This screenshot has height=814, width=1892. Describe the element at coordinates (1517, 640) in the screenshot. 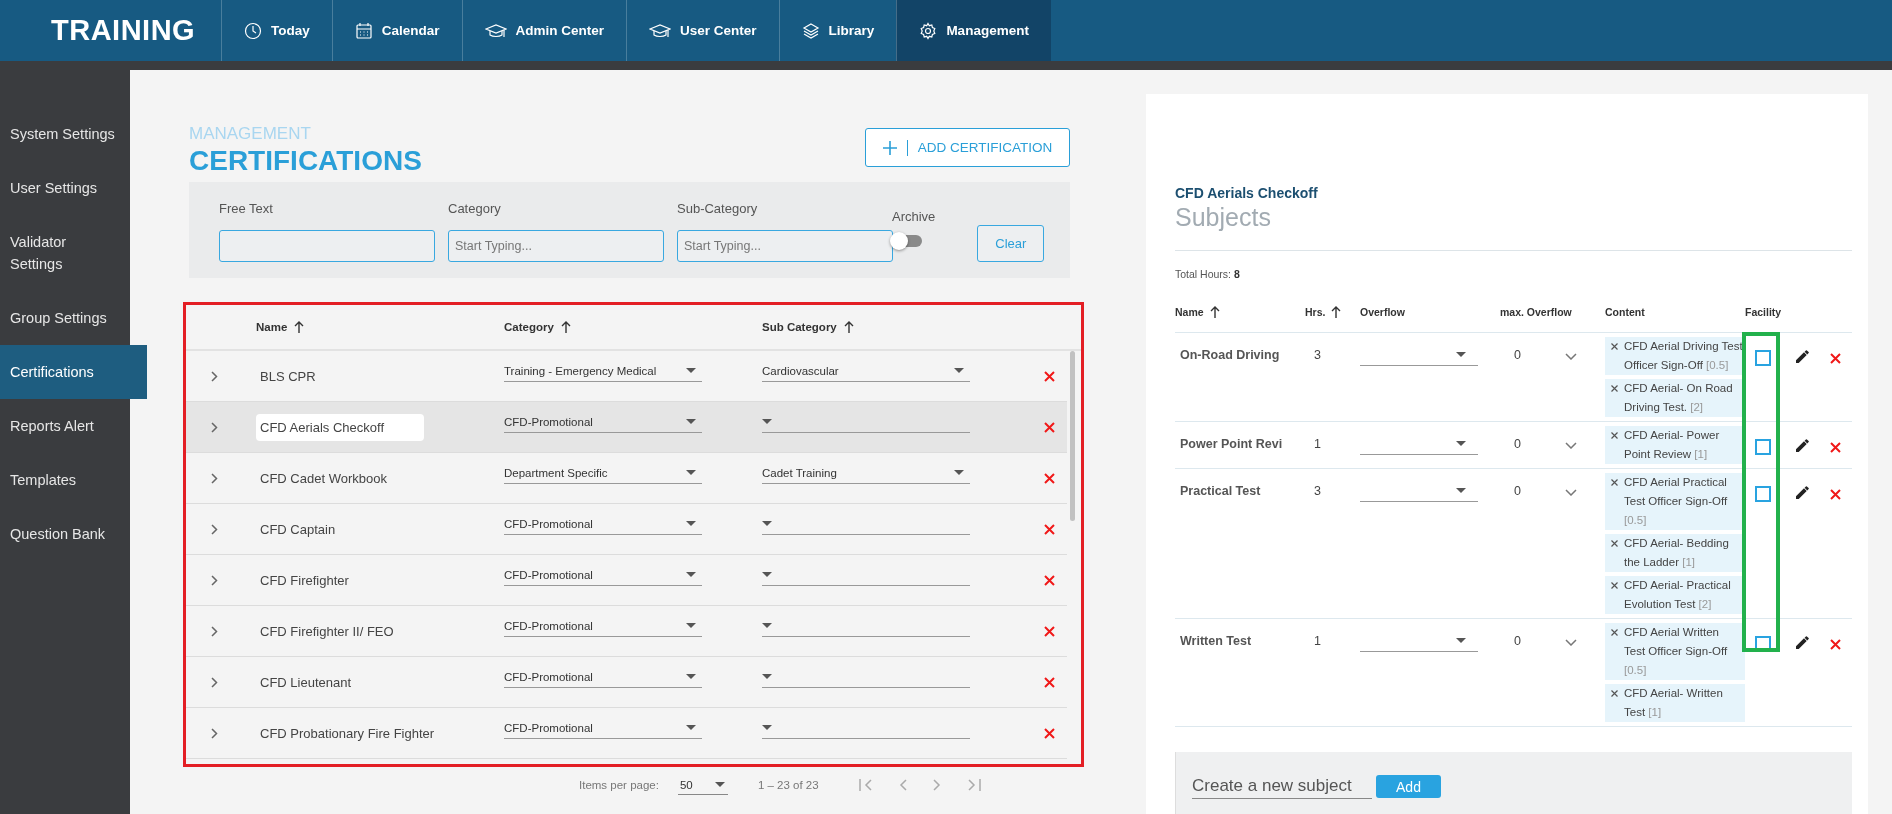

I see `max-overflow-value: 0` at that location.